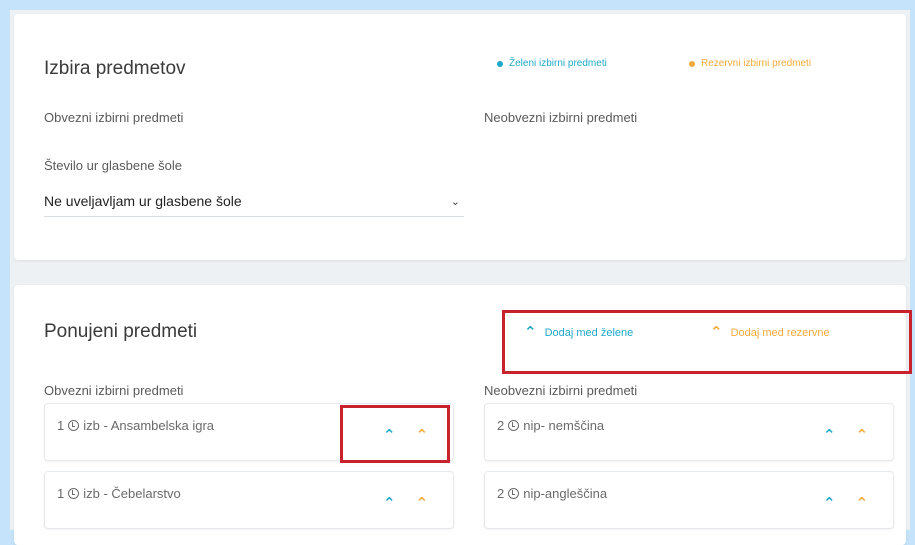  I want to click on music-hours-value: Ne uveljavljam ur glasbene šole, so click(143, 201).